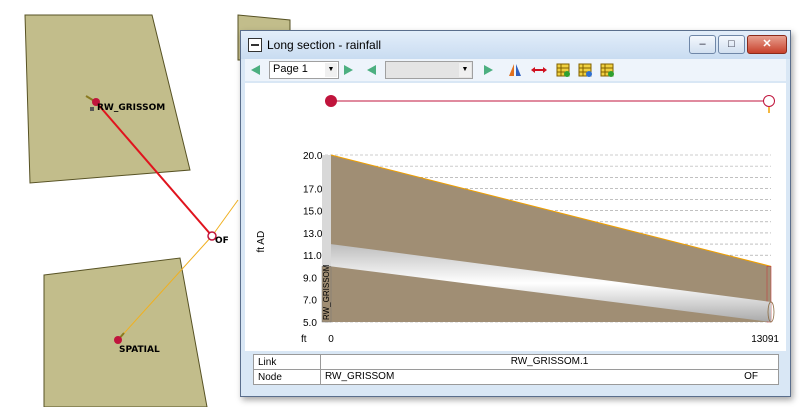 Image resolution: width=800 pixels, height=407 pixels. I want to click on map-label-spatial: SPATIAL, so click(139, 350).